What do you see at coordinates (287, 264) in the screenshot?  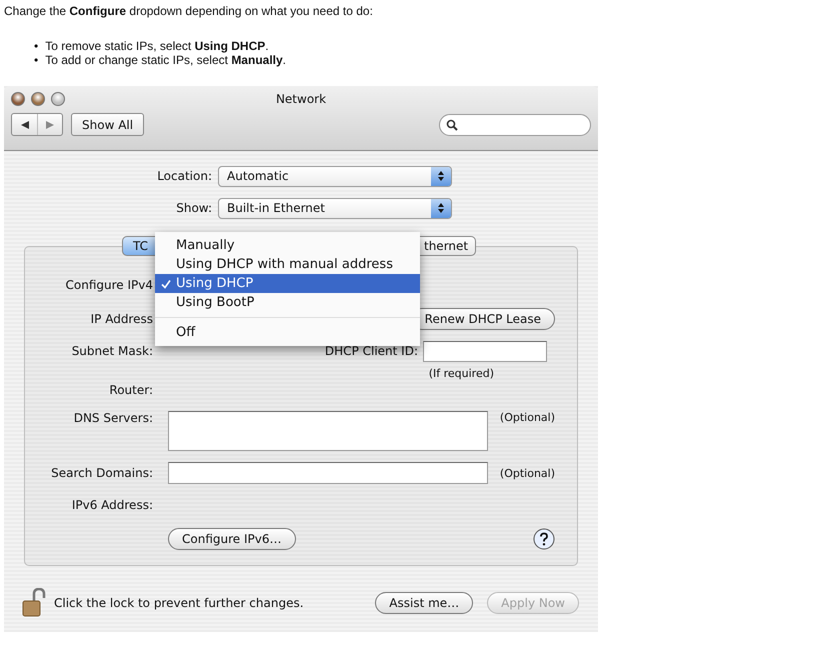 I see `menu-item: Using DHCP with manual address` at bounding box center [287, 264].